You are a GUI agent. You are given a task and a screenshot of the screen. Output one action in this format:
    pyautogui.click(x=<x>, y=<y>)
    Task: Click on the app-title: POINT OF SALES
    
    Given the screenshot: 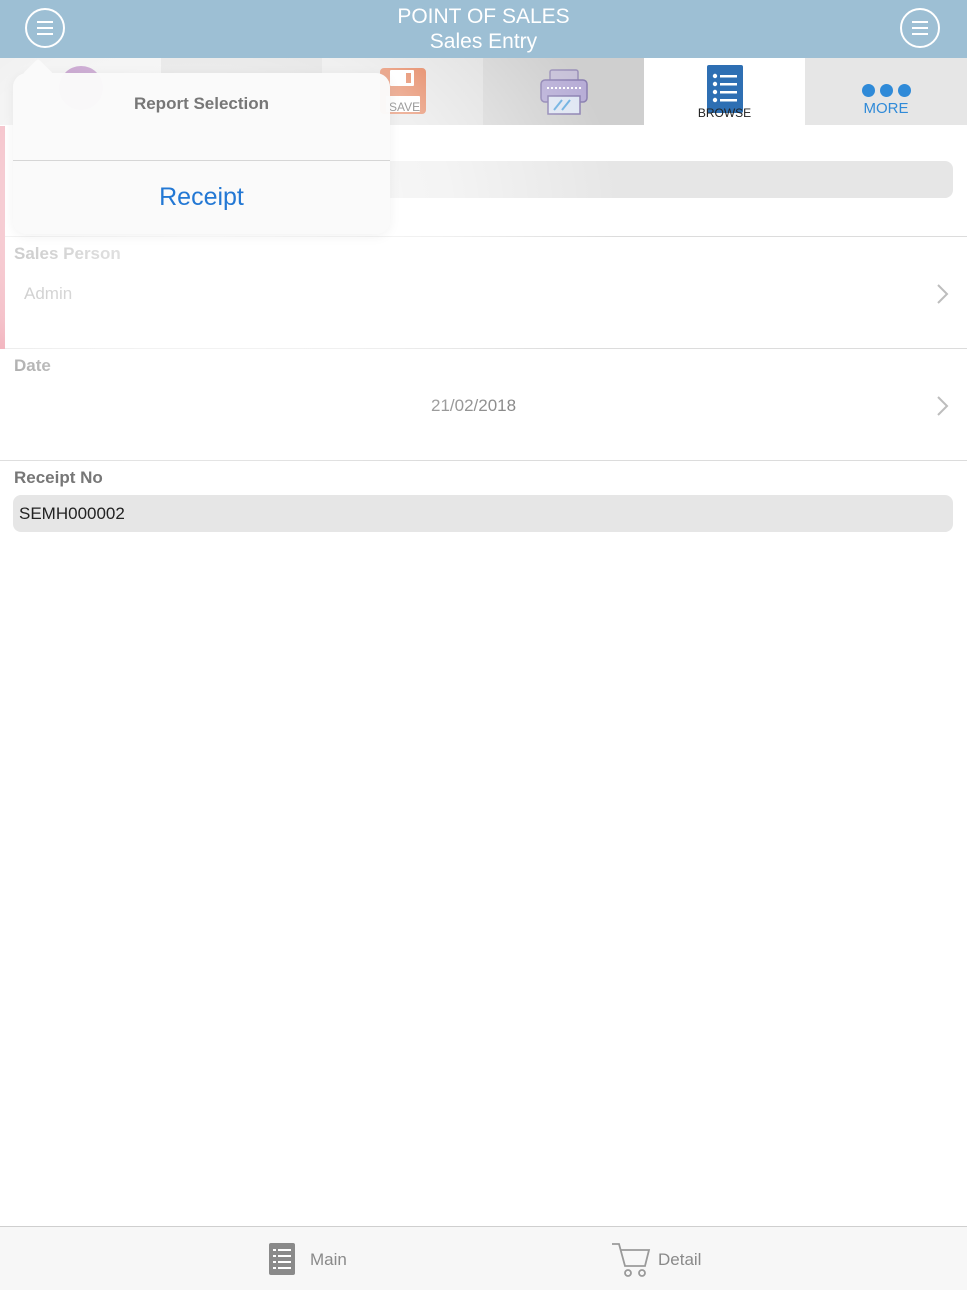 What is the action you would take?
    pyautogui.click(x=483, y=16)
    